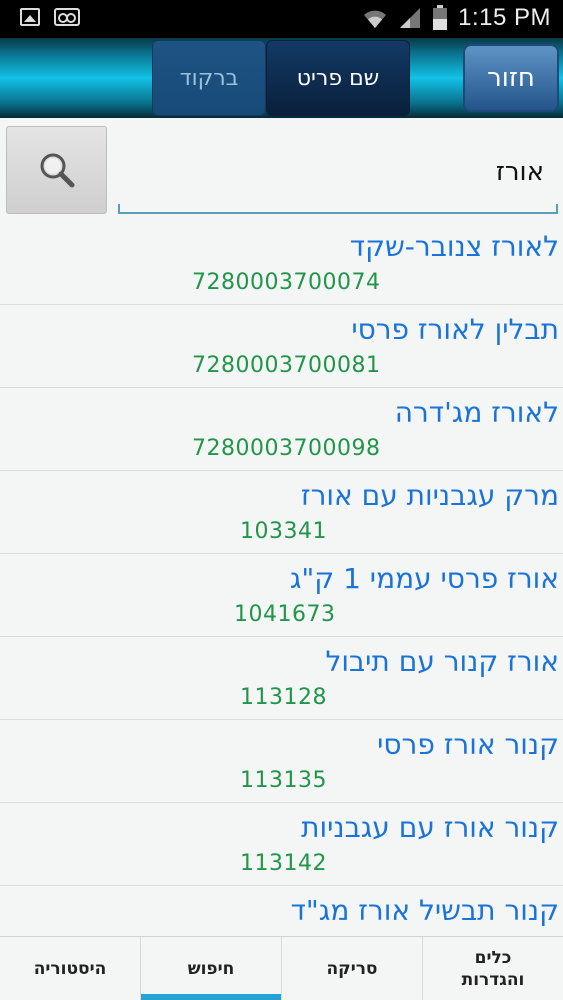 This screenshot has height=1000, width=563. What do you see at coordinates (424, 578) in the screenshot?
I see `item-name: אורז פרסי עממי 1 ק"ג` at bounding box center [424, 578].